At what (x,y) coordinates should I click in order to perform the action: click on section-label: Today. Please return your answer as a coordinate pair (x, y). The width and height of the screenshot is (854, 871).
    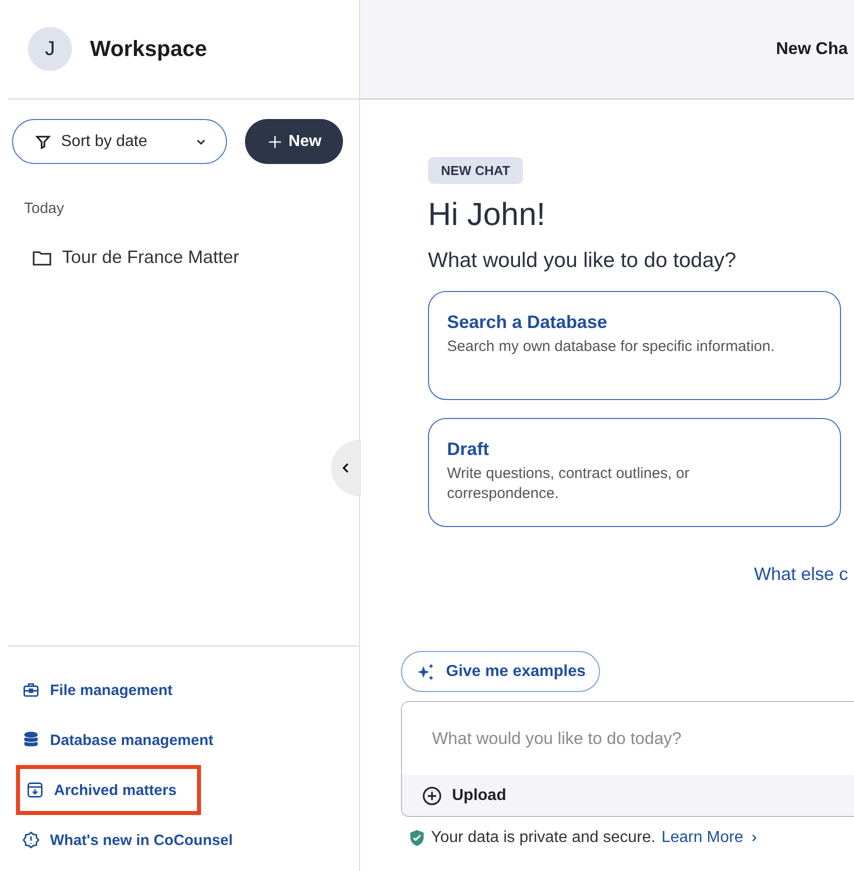
    Looking at the image, I should click on (45, 208).